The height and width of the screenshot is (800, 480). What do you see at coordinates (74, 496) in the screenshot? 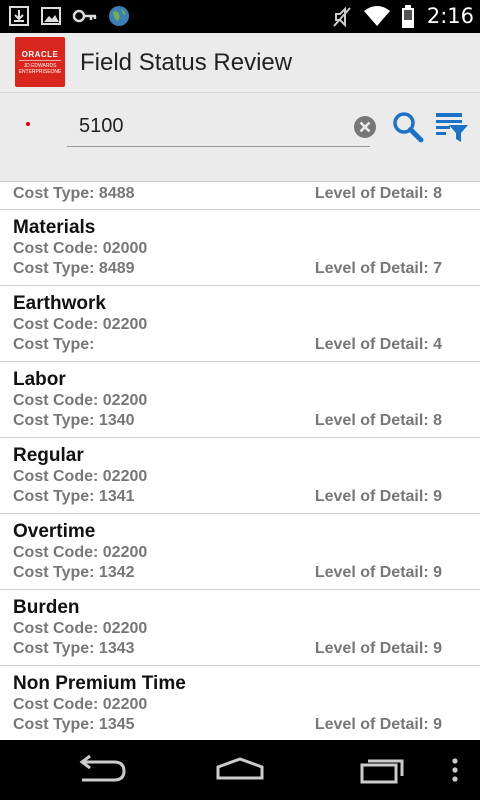
I see `cost-type: Cost Type: 1341` at bounding box center [74, 496].